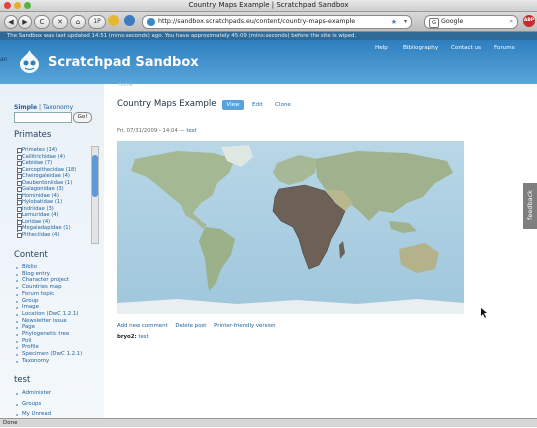 This screenshot has height=428, width=537. Describe the element at coordinates (46, 176) in the screenshot. I see `tree-item: Cheirogaleidae (4)` at that location.